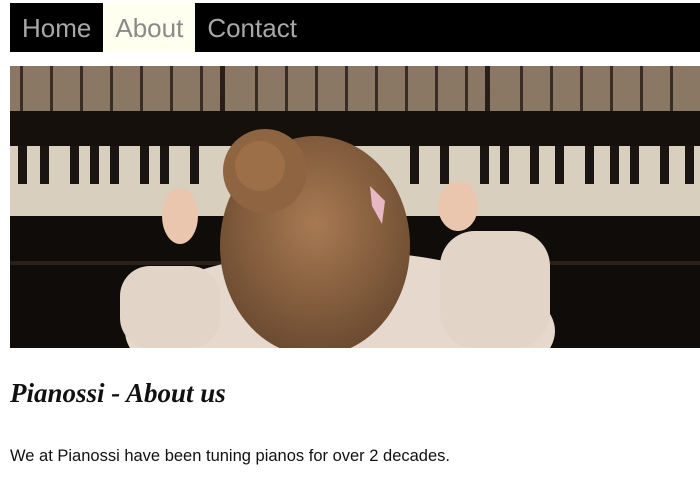 The width and height of the screenshot is (700, 491). What do you see at coordinates (118, 393) in the screenshot?
I see `page-title: Pianossi - About us` at bounding box center [118, 393].